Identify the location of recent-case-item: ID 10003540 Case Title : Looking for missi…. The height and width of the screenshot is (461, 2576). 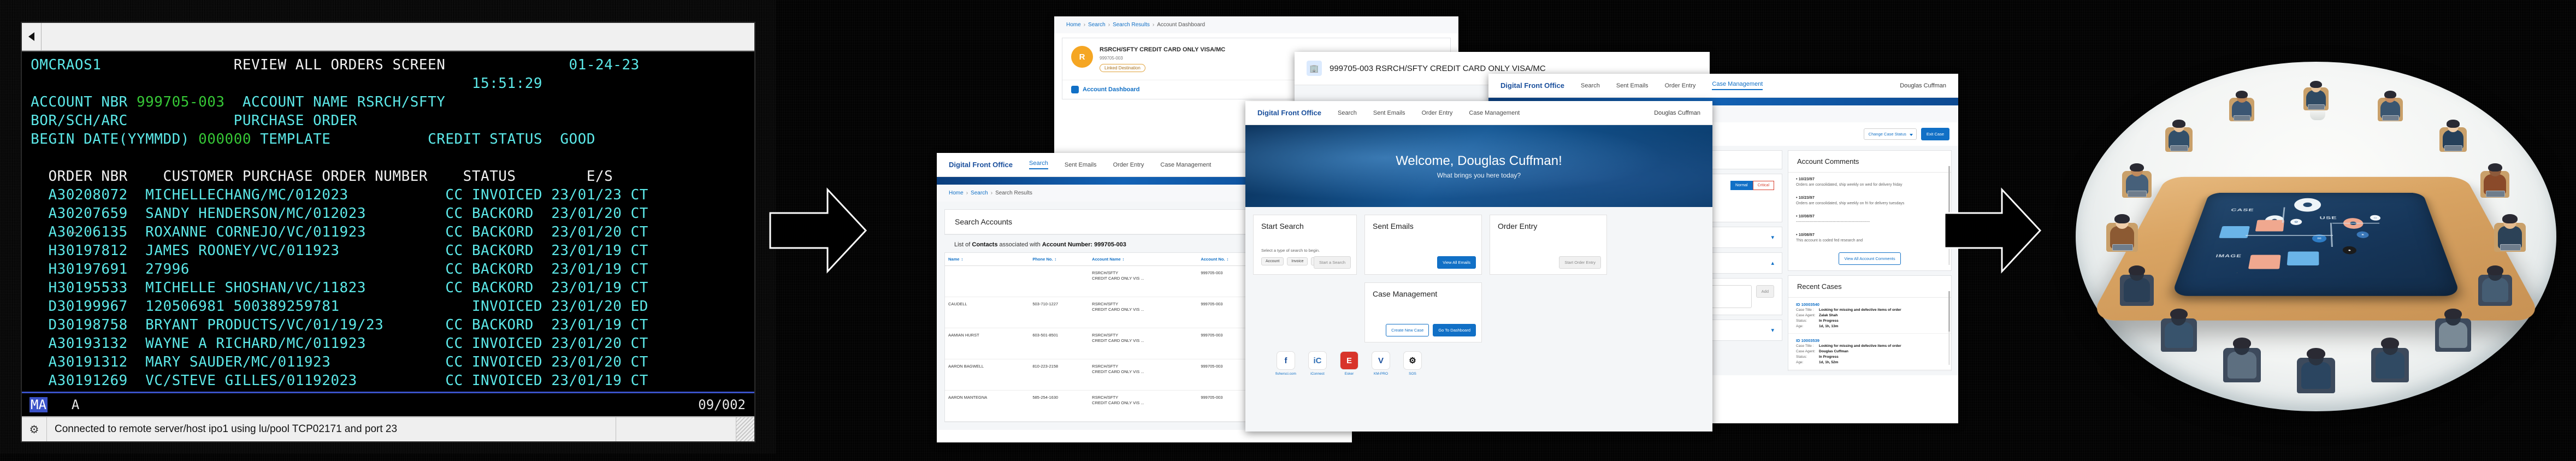
(1869, 316).